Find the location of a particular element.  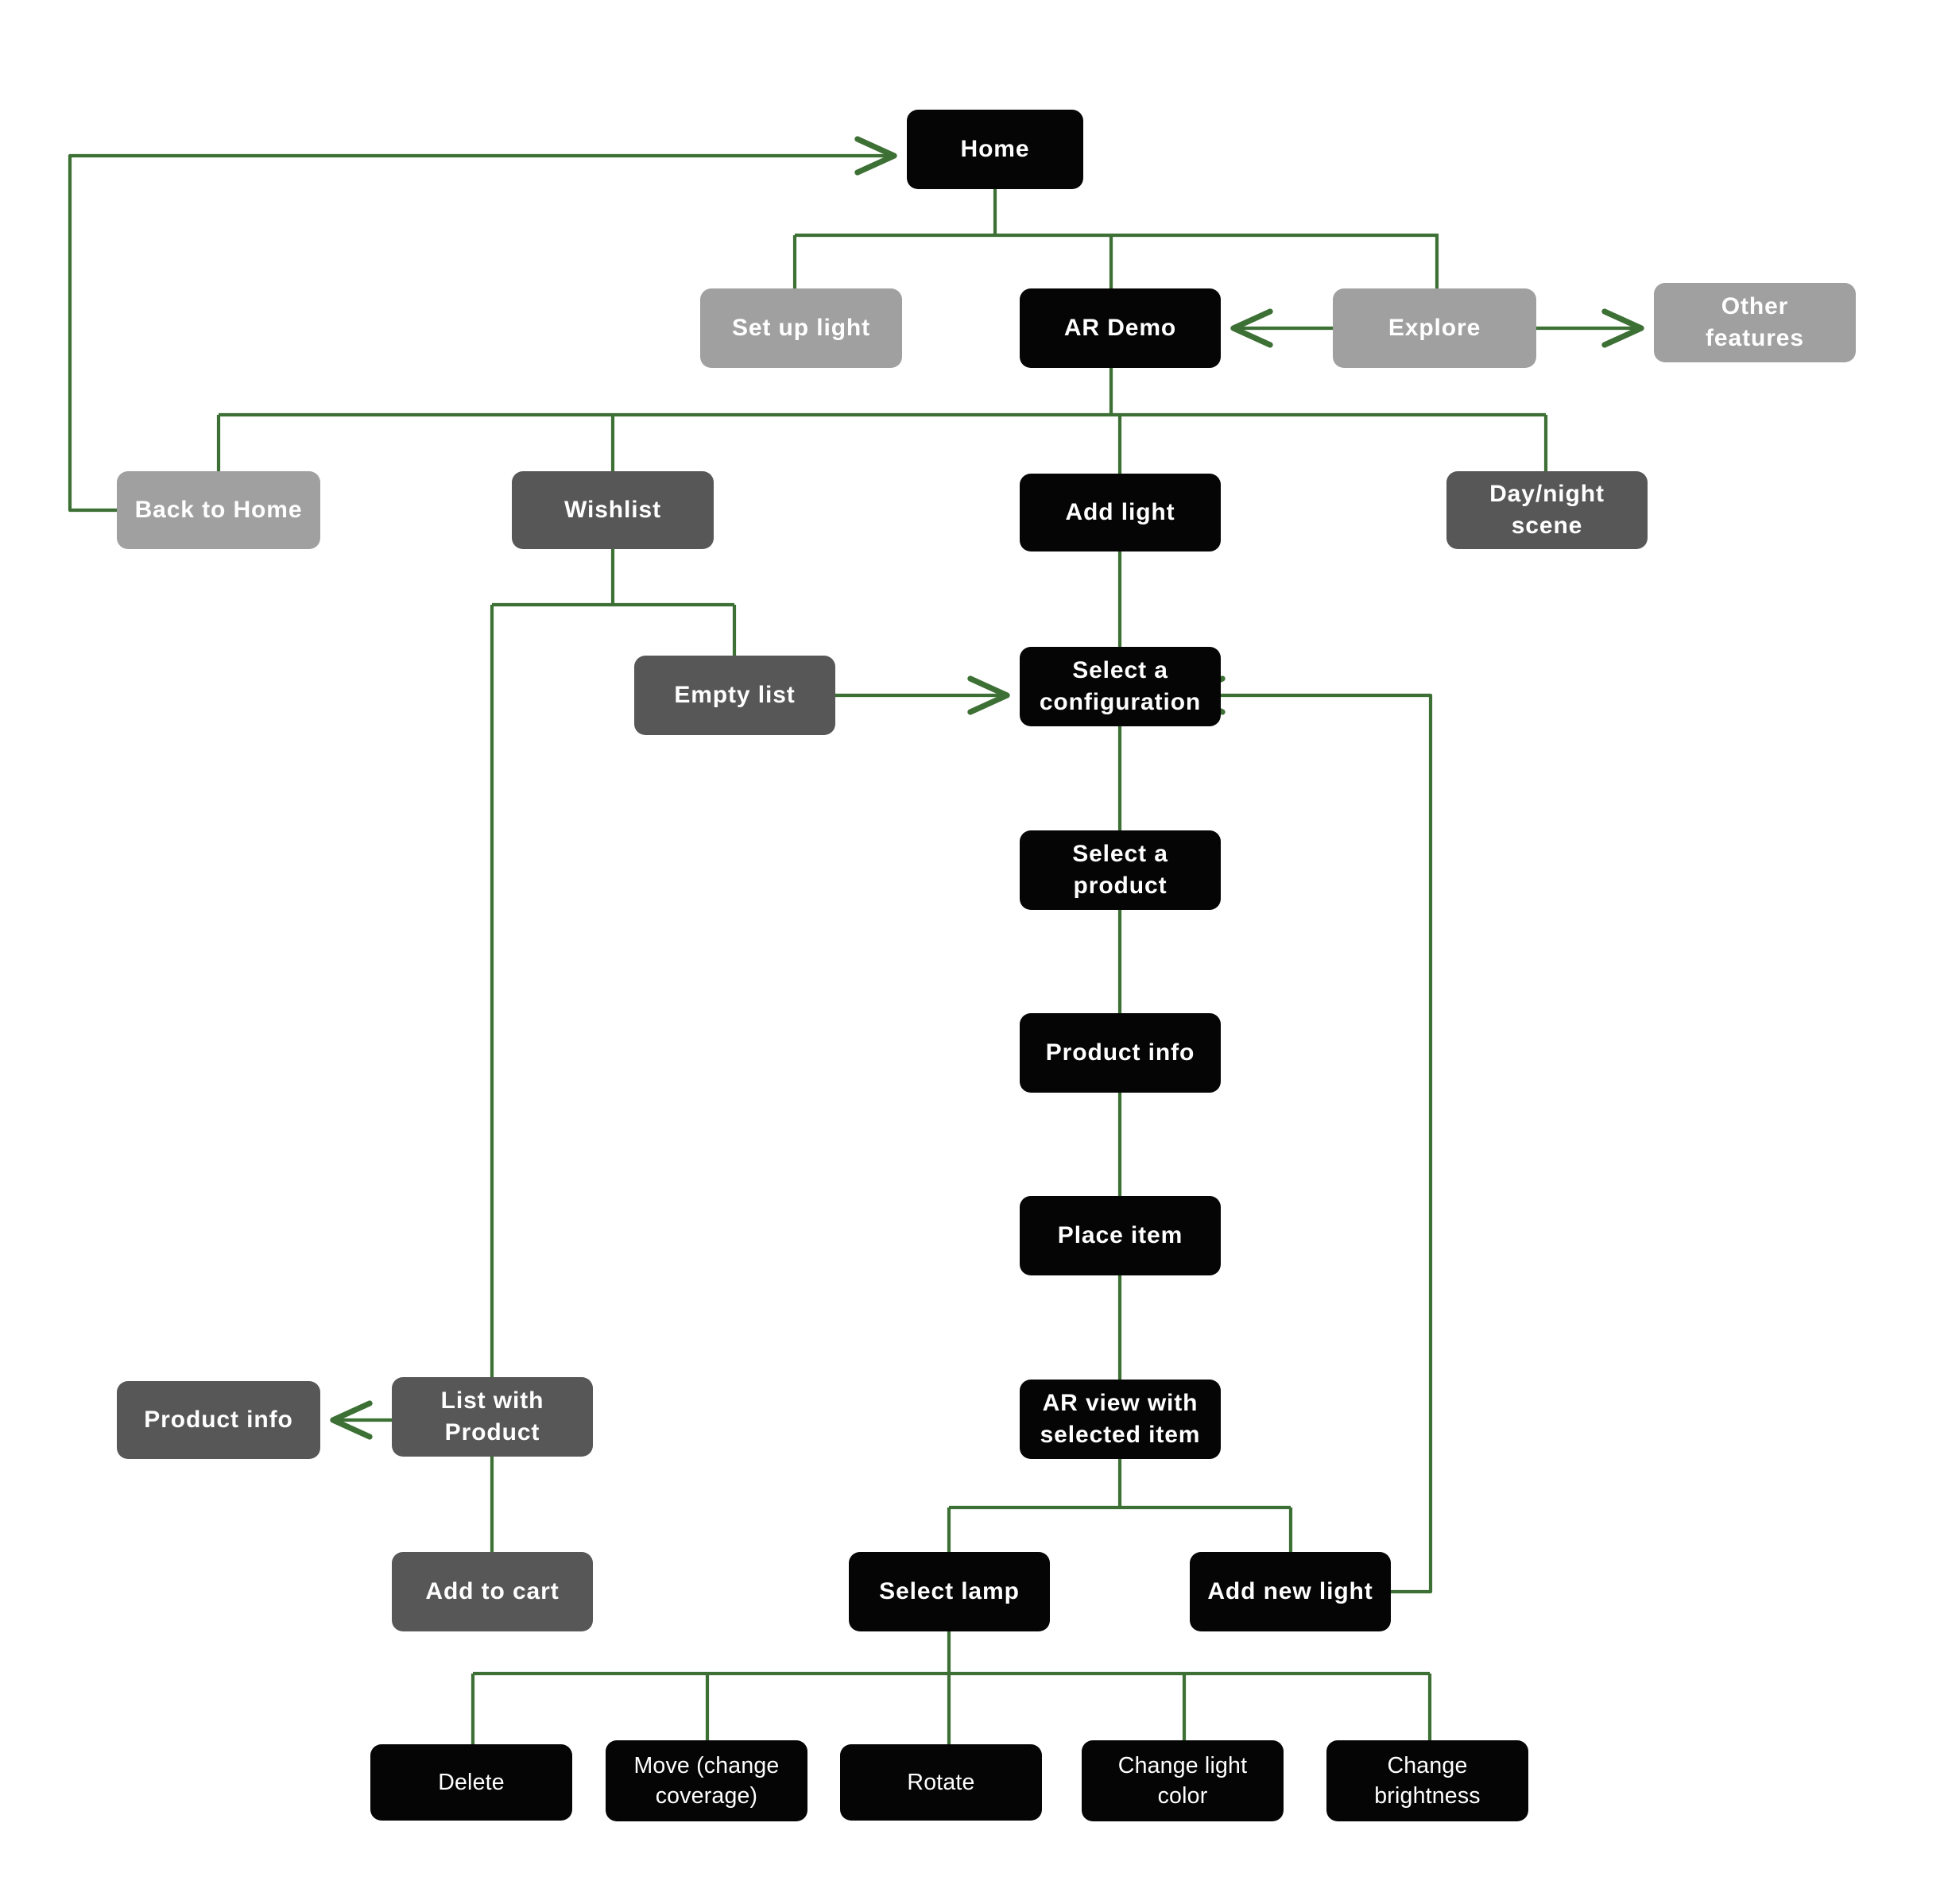

node-ar-demo: AR Demo is located at coordinates (1120, 328).